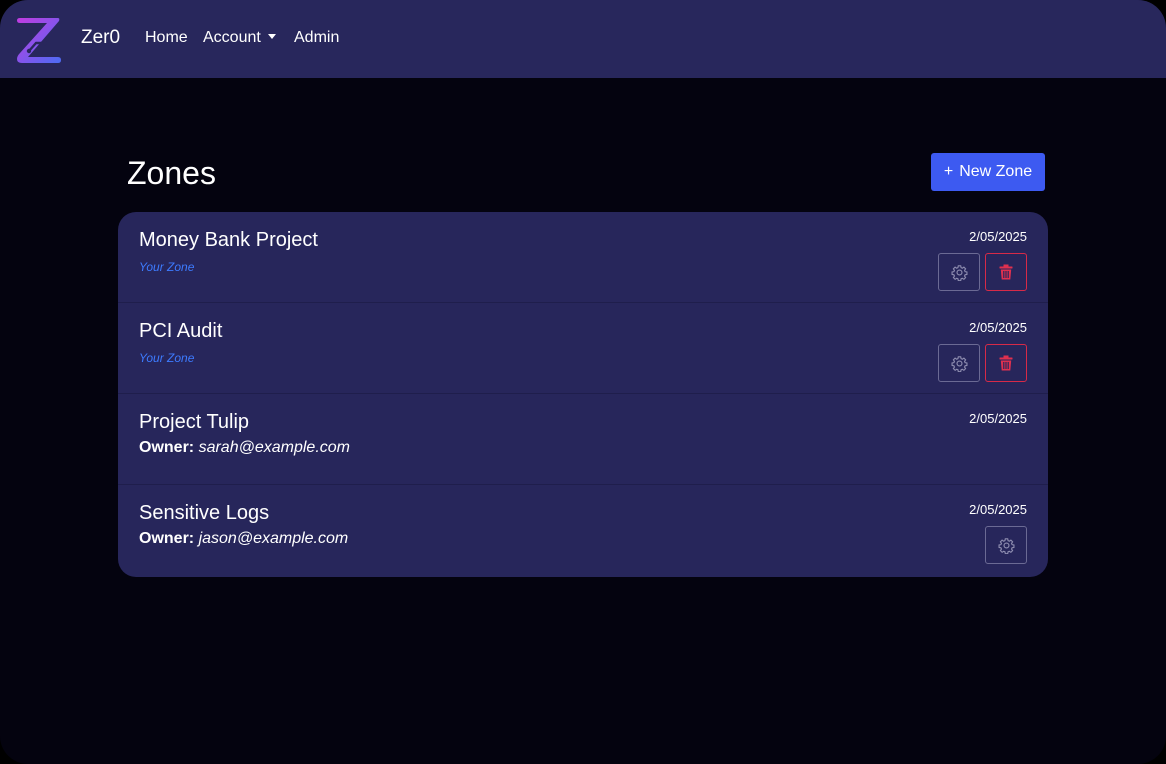 The height and width of the screenshot is (764, 1166). I want to click on page-title: Zones, so click(171, 173).